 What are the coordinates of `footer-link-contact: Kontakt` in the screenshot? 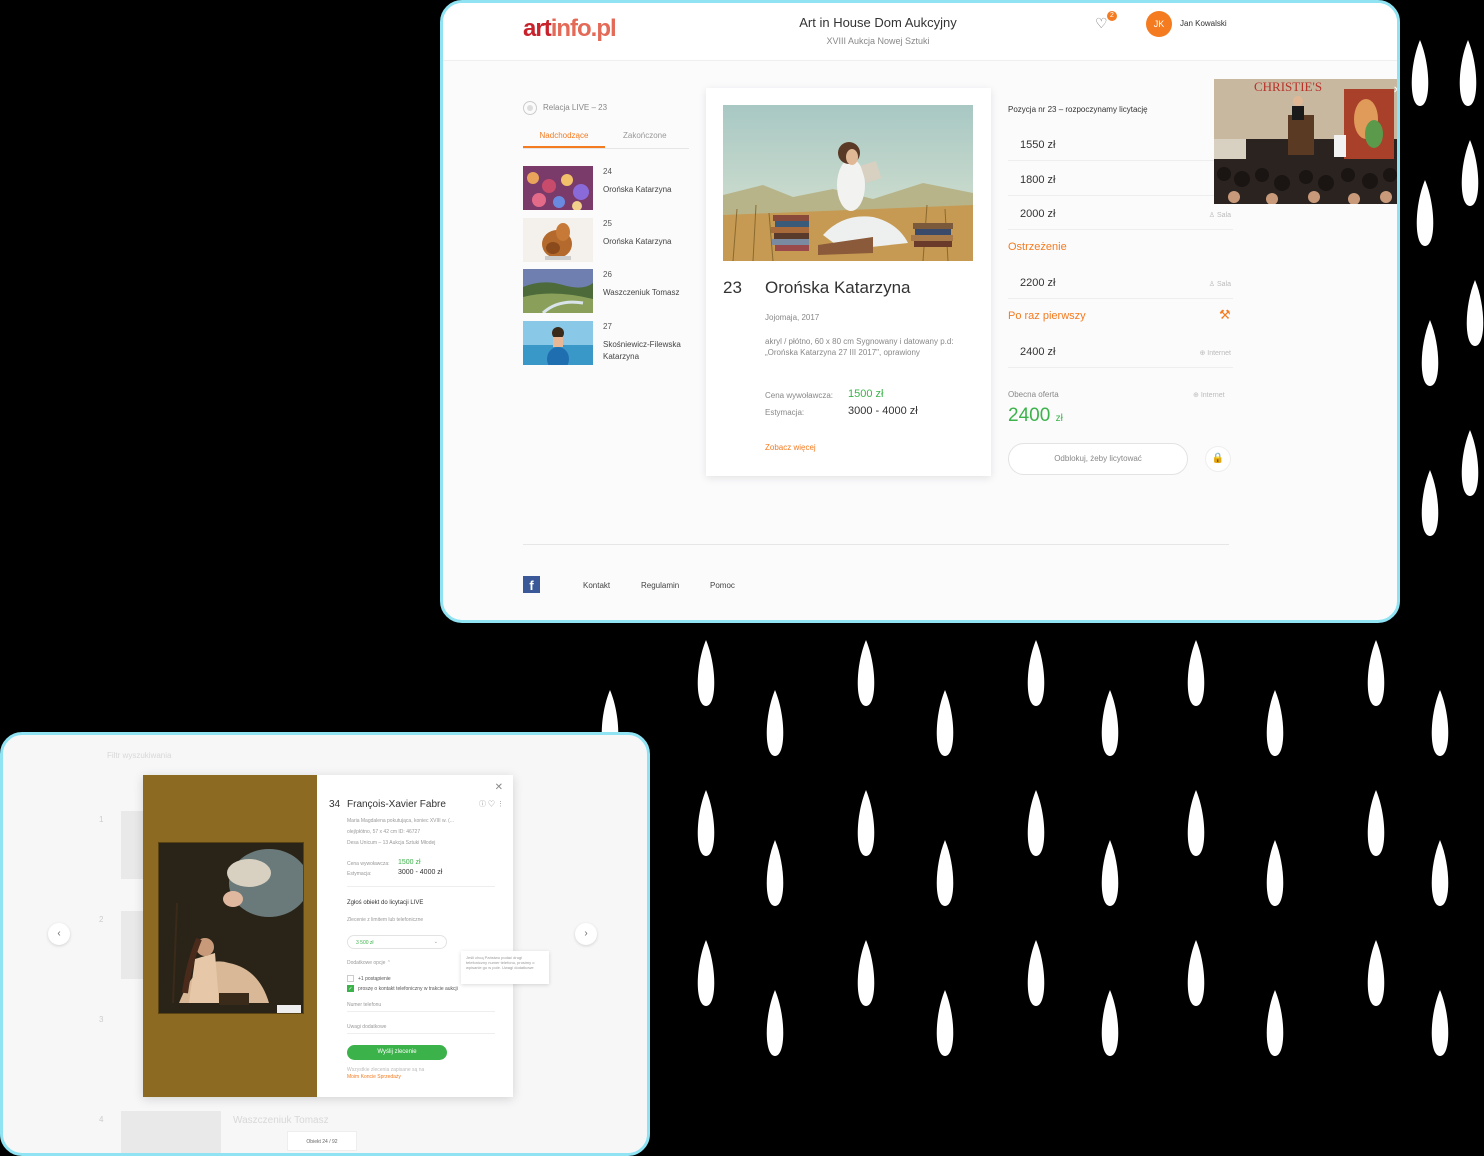 It's located at (596, 585).